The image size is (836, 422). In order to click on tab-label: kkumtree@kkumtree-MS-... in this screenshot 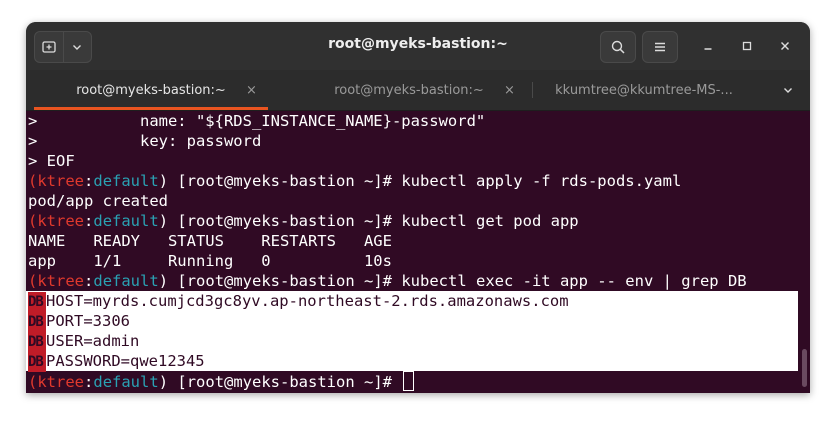, I will do `click(644, 90)`.